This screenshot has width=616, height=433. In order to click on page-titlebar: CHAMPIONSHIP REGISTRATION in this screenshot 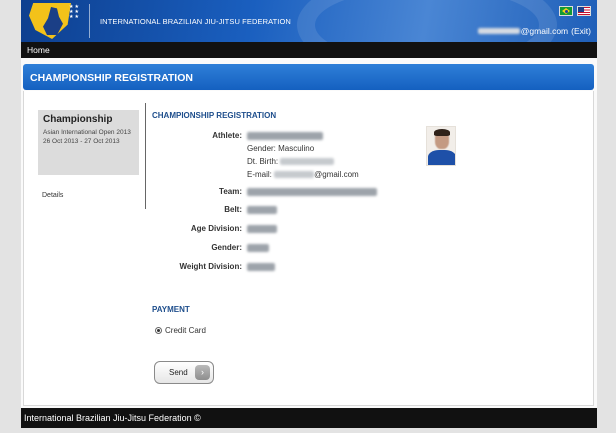, I will do `click(308, 77)`.